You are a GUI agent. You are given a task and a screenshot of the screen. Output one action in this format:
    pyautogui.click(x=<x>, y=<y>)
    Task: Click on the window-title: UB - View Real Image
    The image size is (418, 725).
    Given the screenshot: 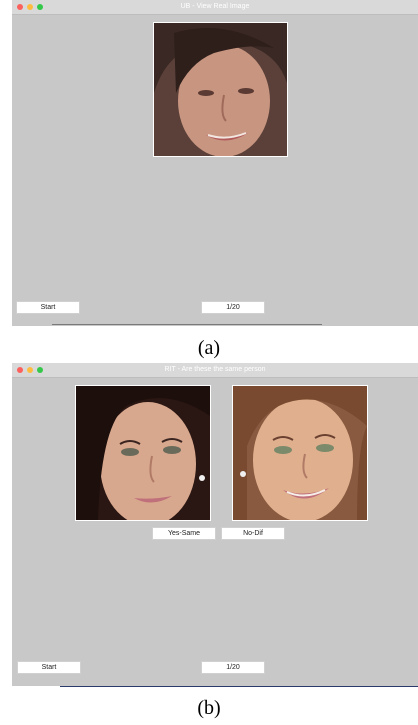 What is the action you would take?
    pyautogui.click(x=215, y=6)
    